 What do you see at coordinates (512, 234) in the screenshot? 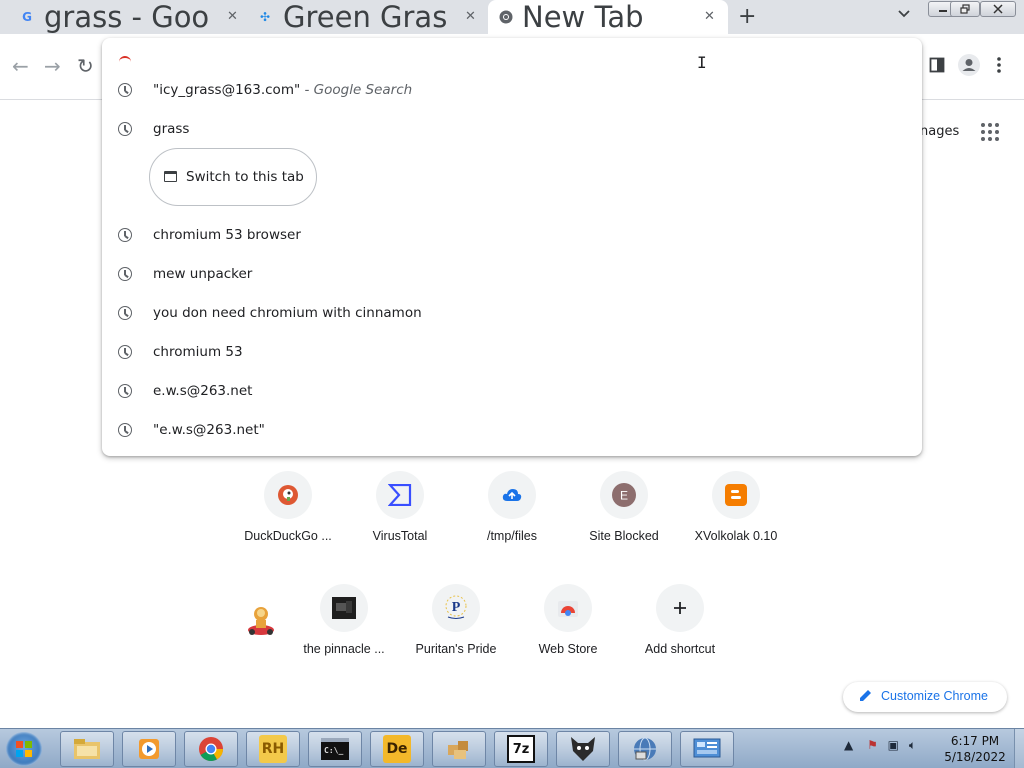
I see `suggestion-item: chromium 53 browser` at bounding box center [512, 234].